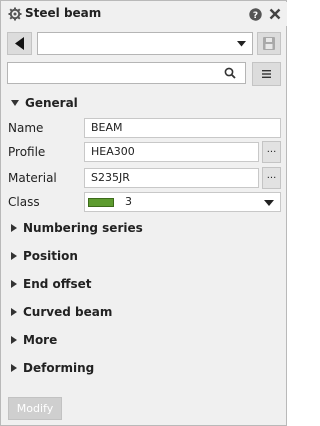 The height and width of the screenshot is (426, 320). I want to click on gear-icon, so click(15, 14).